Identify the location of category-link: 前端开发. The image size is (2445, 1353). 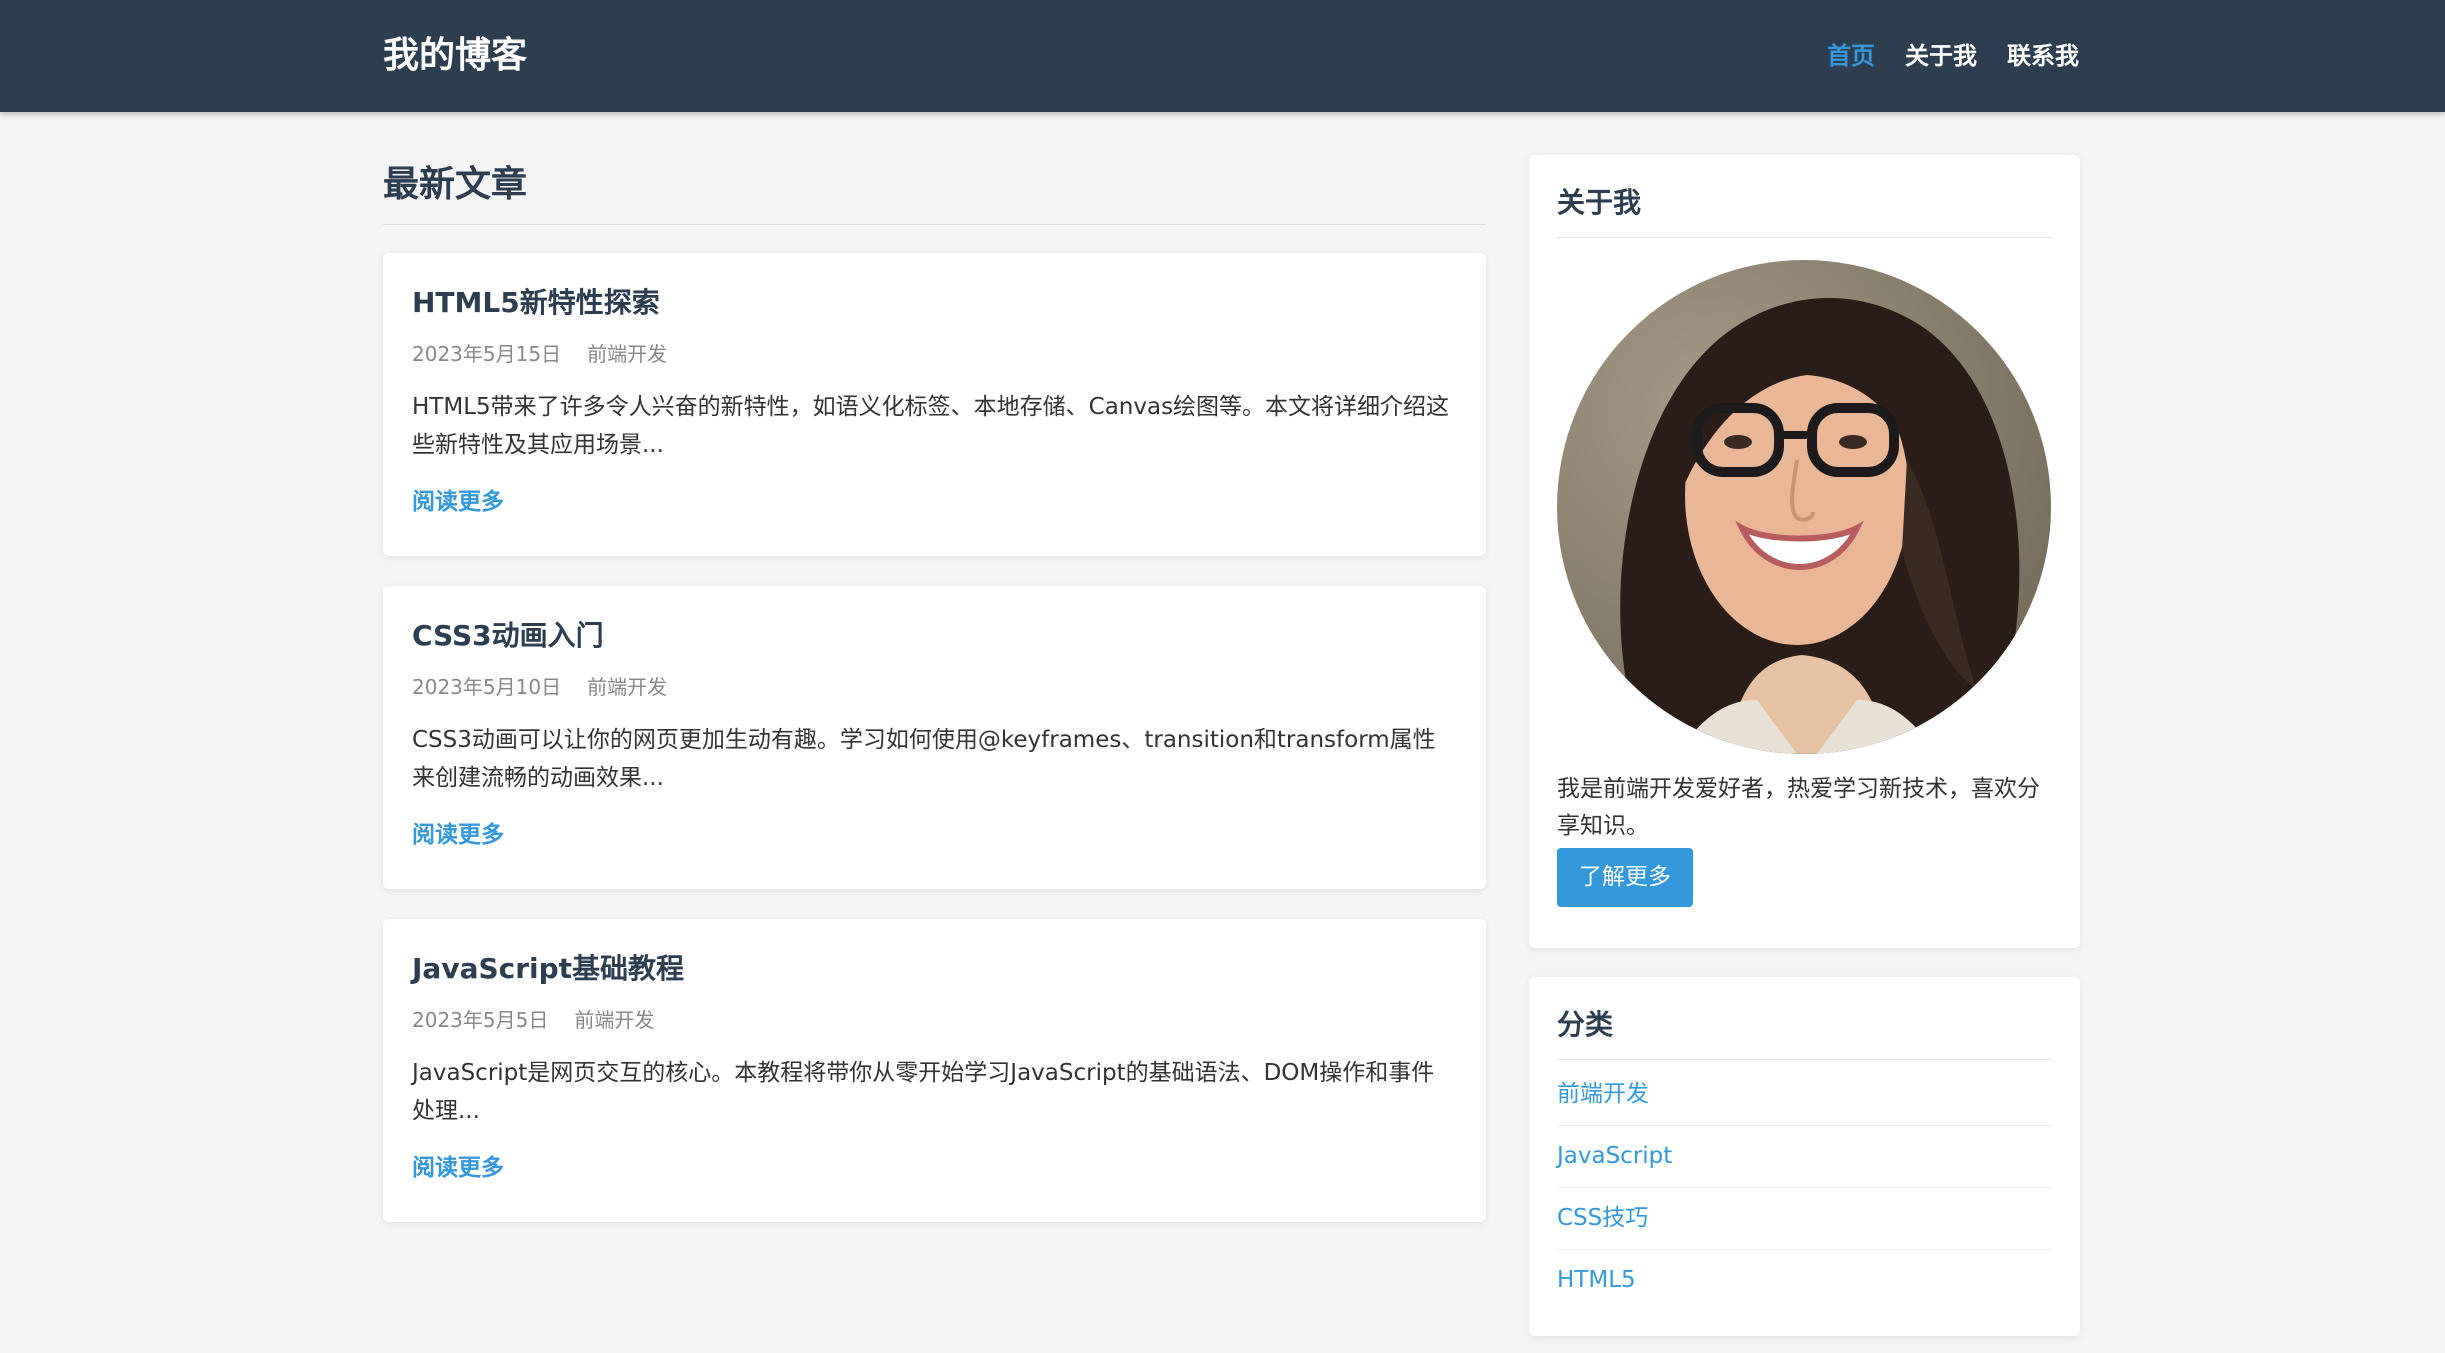
(1603, 1094).